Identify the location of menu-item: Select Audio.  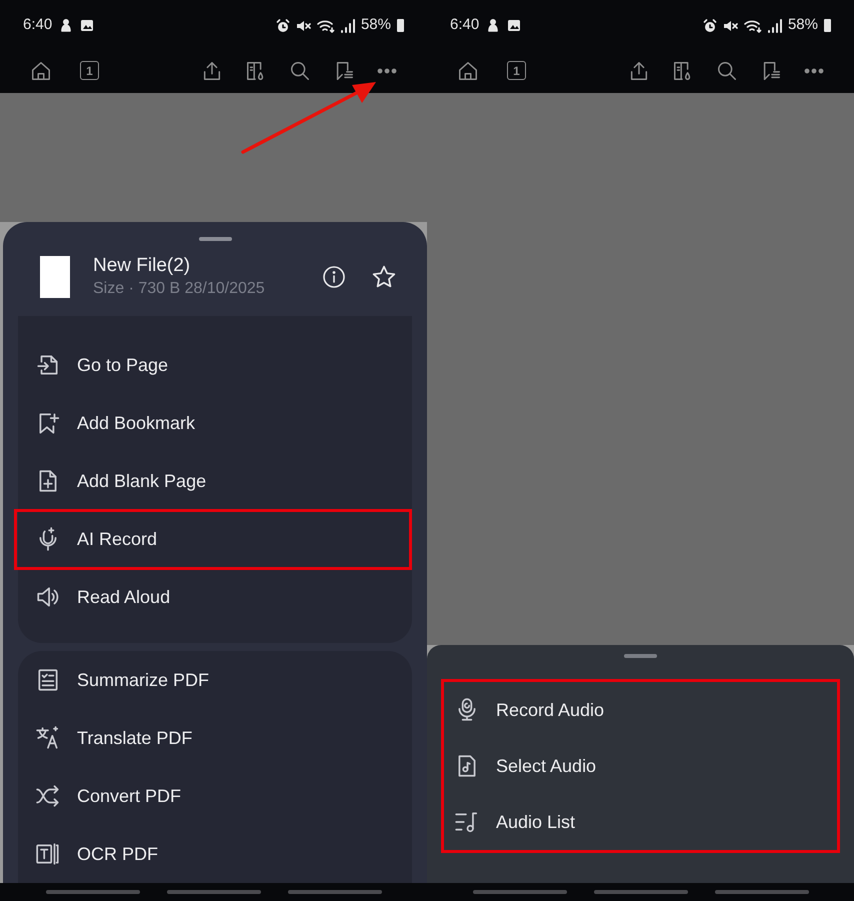
(640, 766).